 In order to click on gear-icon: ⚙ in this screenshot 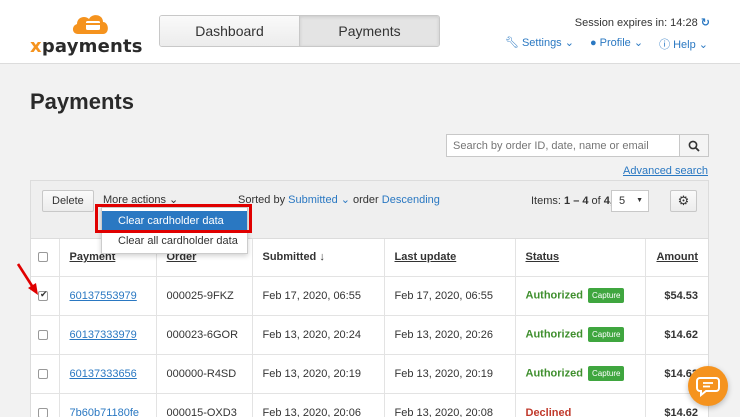, I will do `click(683, 200)`.